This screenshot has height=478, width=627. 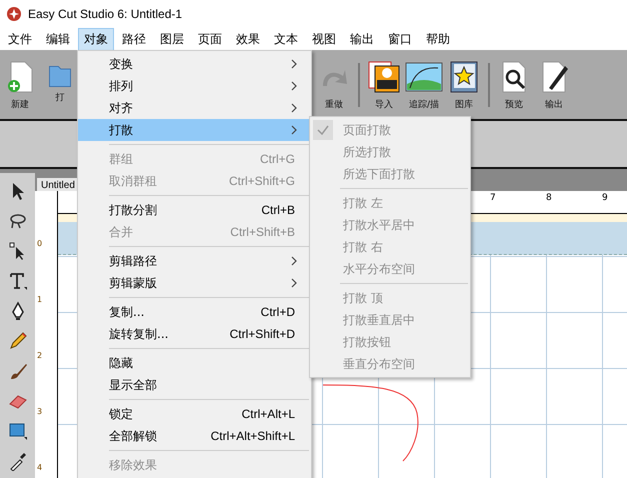 What do you see at coordinates (194, 64) in the screenshot?
I see `menu-item: 变换` at bounding box center [194, 64].